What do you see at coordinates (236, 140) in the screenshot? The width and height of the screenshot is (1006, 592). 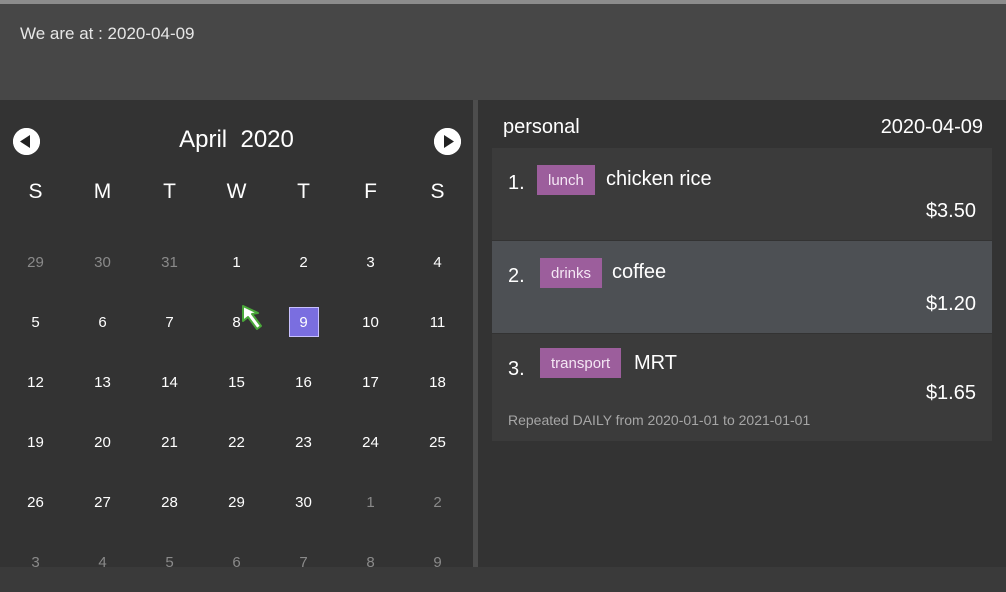 I see `month-year-title: April 2020` at bounding box center [236, 140].